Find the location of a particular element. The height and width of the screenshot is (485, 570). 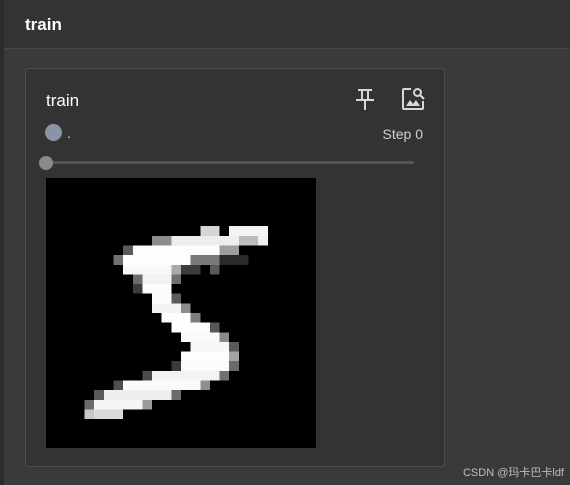

step-slider-track is located at coordinates (230, 162).